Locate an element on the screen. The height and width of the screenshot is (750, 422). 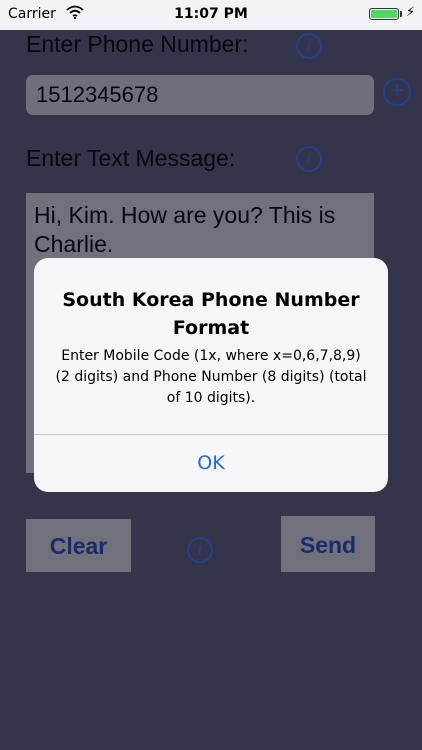
status-time: 11:07 PM is located at coordinates (211, 14).